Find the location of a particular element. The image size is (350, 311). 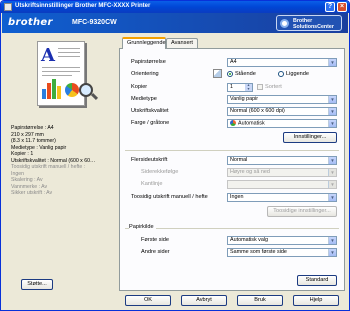

solutions-center-line2: SolutionsCenter is located at coordinates (313, 27).